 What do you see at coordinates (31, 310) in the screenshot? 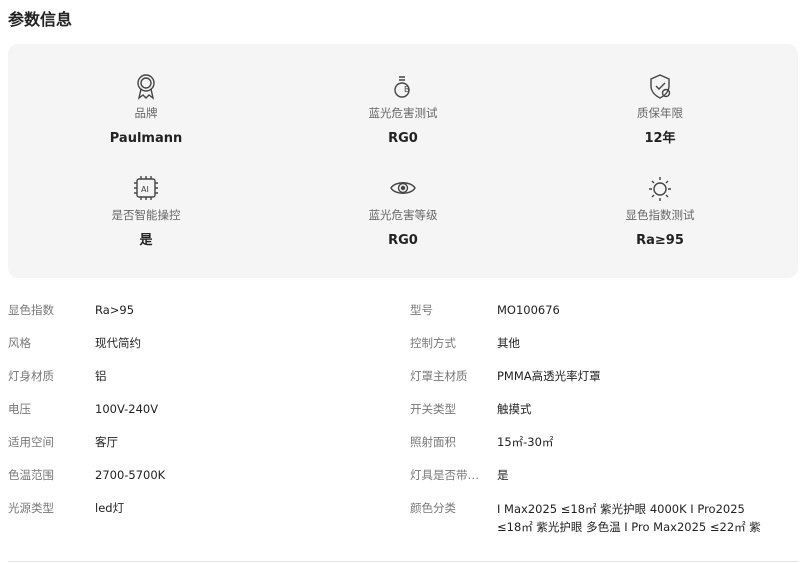
I see `spec-key: 显色指数` at bounding box center [31, 310].